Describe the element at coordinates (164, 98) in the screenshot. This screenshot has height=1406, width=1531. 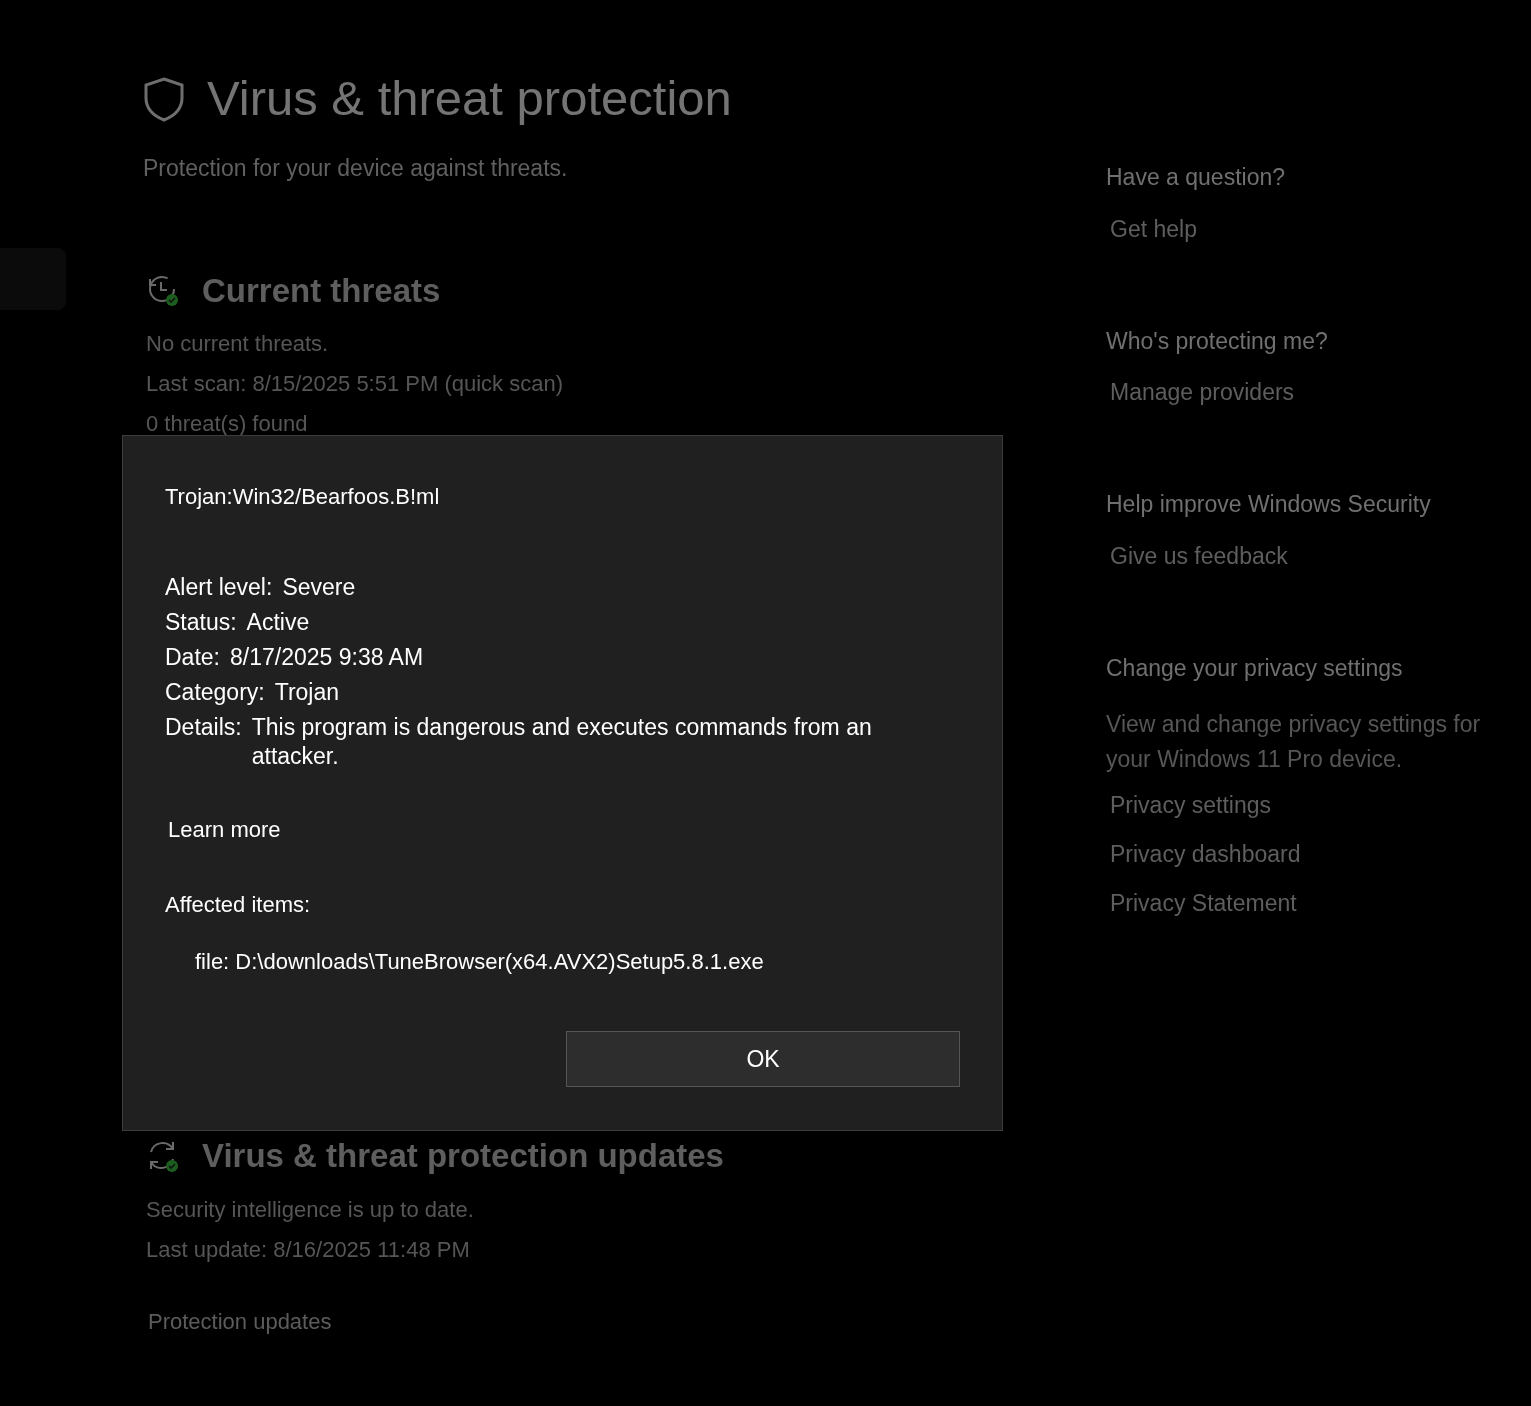
I see `shield-icon` at that location.